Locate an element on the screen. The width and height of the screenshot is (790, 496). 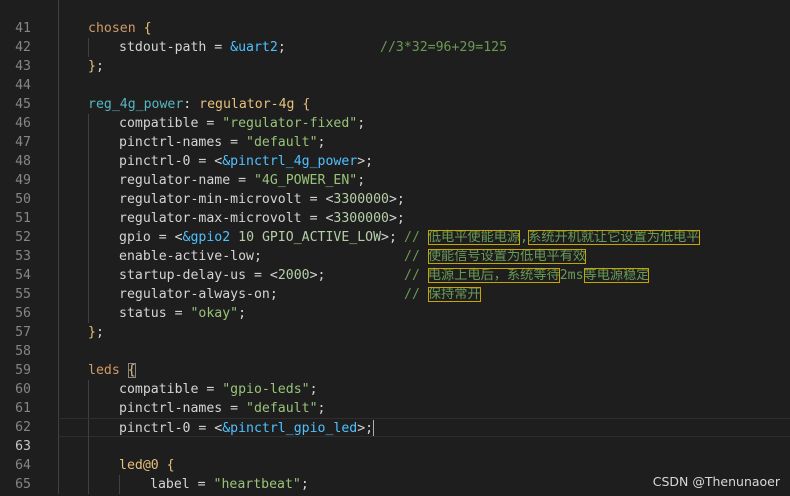
code-line: 54 enable-active-low; // 使能信号设置为低电平有效 is located at coordinates (395, 265).